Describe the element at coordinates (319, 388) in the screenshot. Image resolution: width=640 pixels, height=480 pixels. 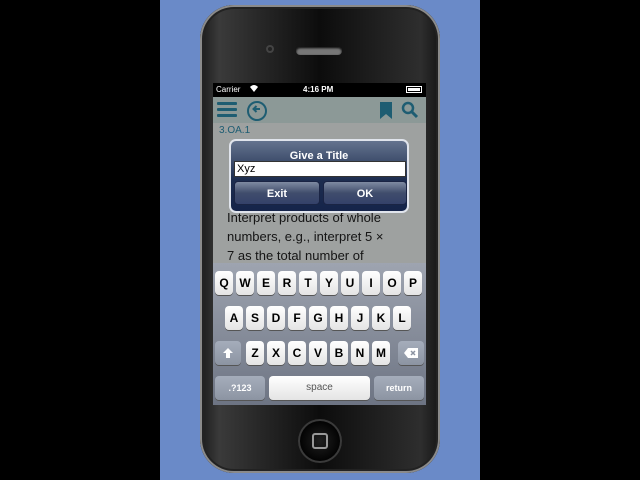
I see `space-key: space` at that location.